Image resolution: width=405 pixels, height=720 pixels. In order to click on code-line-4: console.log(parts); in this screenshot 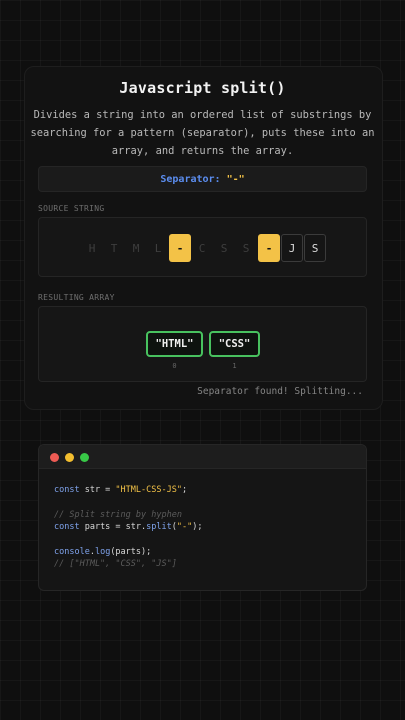, I will do `click(102, 552)`.